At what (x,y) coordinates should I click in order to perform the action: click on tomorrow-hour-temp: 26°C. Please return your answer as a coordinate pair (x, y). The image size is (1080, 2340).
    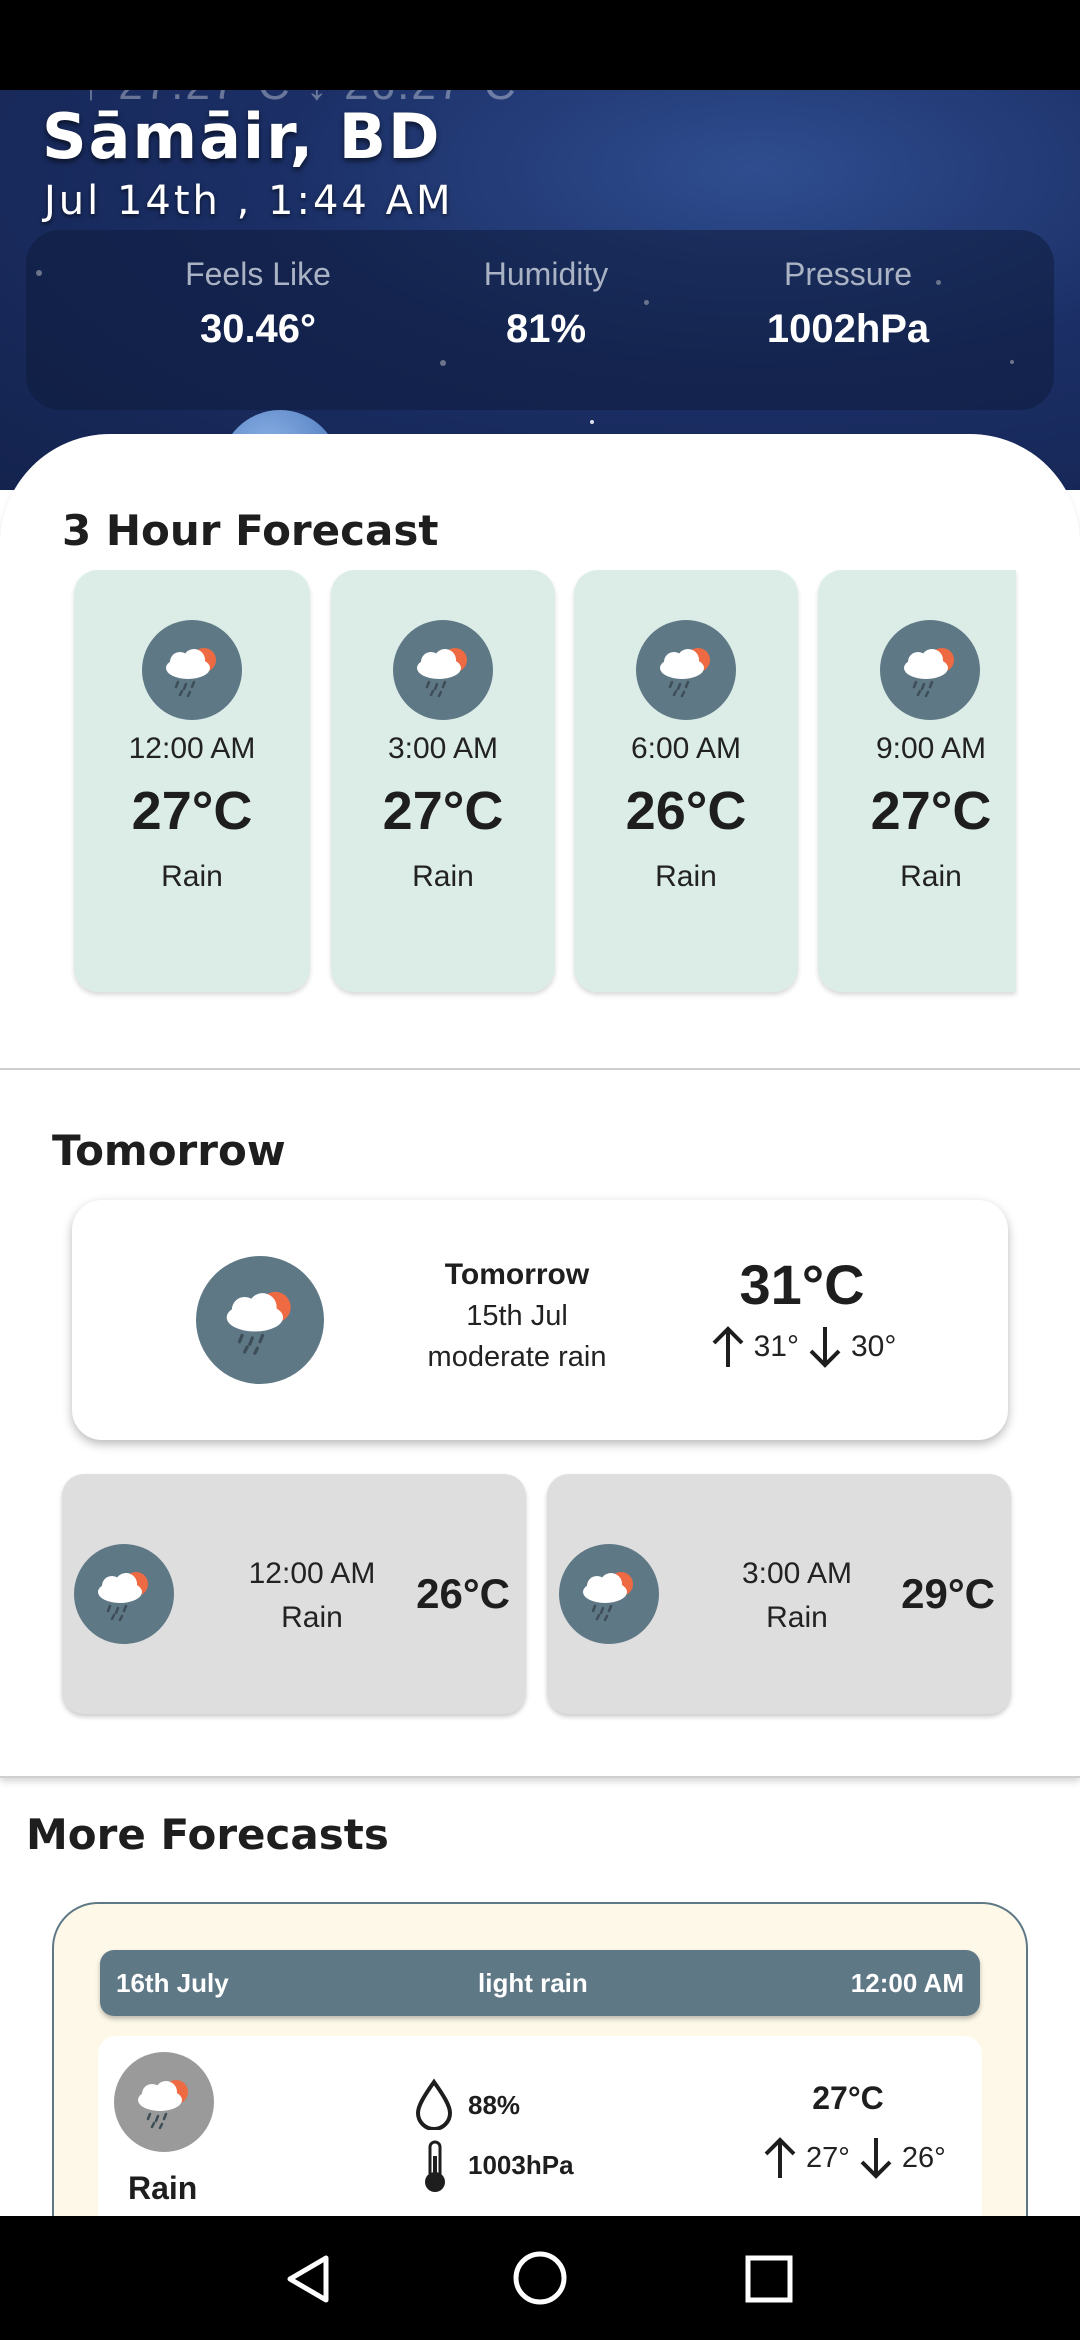
    Looking at the image, I should click on (463, 1593).